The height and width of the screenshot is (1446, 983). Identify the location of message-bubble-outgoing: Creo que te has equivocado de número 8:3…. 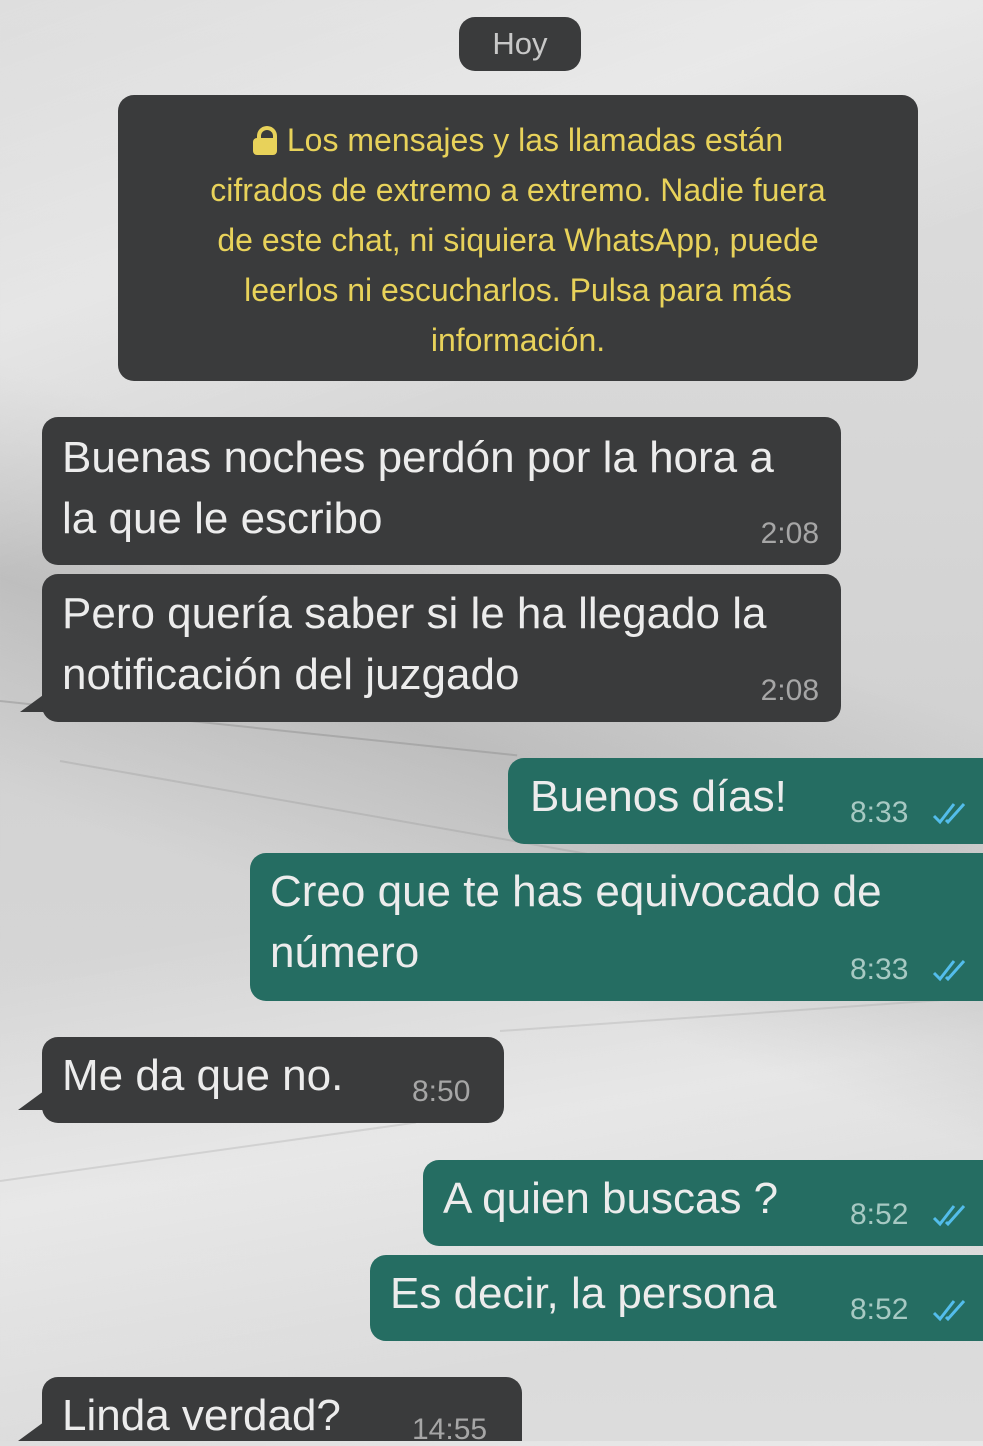
(616, 927).